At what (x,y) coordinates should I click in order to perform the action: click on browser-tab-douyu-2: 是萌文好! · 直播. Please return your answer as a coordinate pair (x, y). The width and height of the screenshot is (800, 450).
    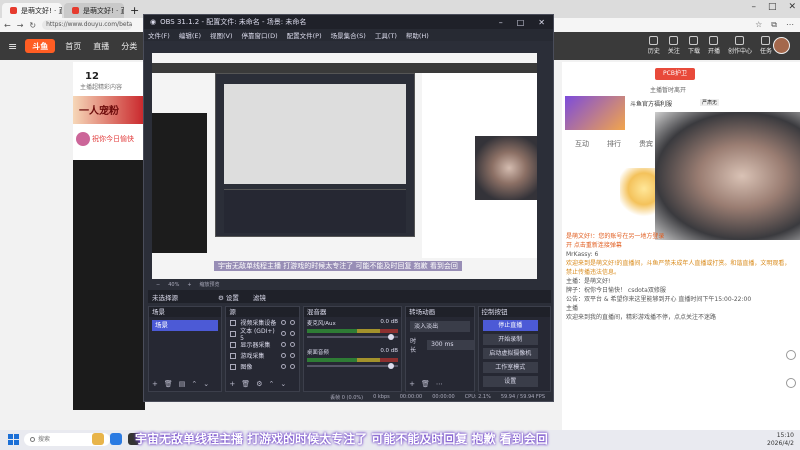
    Looking at the image, I should click on (94, 10).